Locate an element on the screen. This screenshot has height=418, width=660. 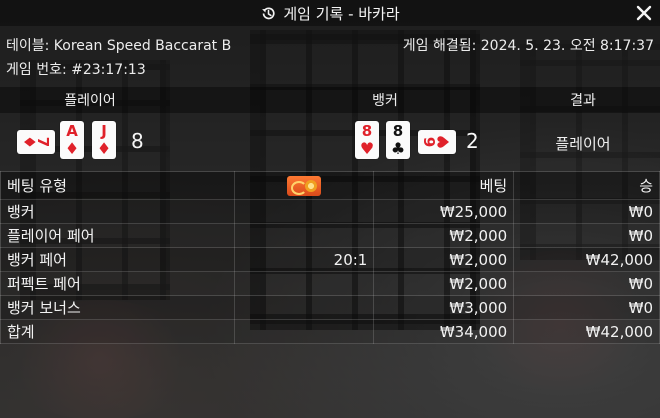
close-icon is located at coordinates (644, 13).